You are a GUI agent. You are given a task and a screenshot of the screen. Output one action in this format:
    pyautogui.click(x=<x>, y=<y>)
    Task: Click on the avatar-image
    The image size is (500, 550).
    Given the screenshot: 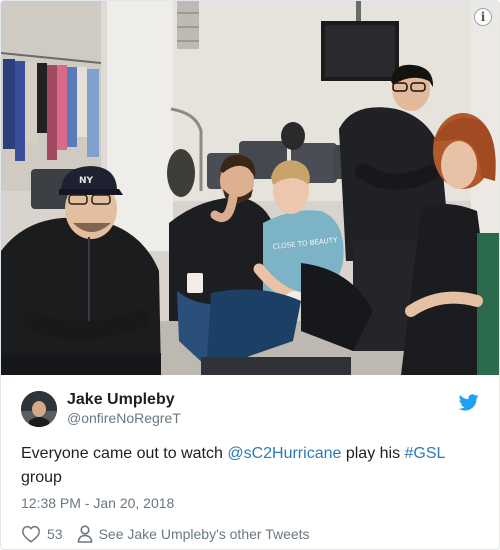 What is the action you would take?
    pyautogui.click(x=39, y=409)
    